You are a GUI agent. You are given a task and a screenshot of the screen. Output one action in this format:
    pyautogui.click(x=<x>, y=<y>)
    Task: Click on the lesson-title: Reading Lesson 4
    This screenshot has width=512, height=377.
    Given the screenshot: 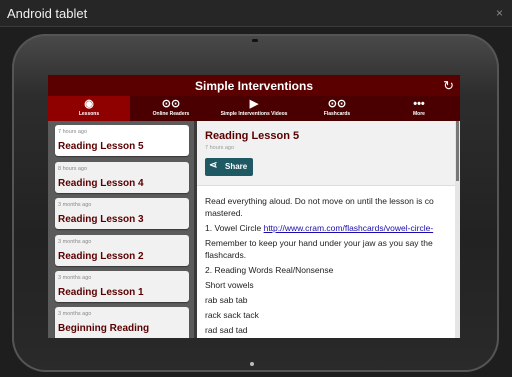 What is the action you would take?
    pyautogui.click(x=101, y=183)
    